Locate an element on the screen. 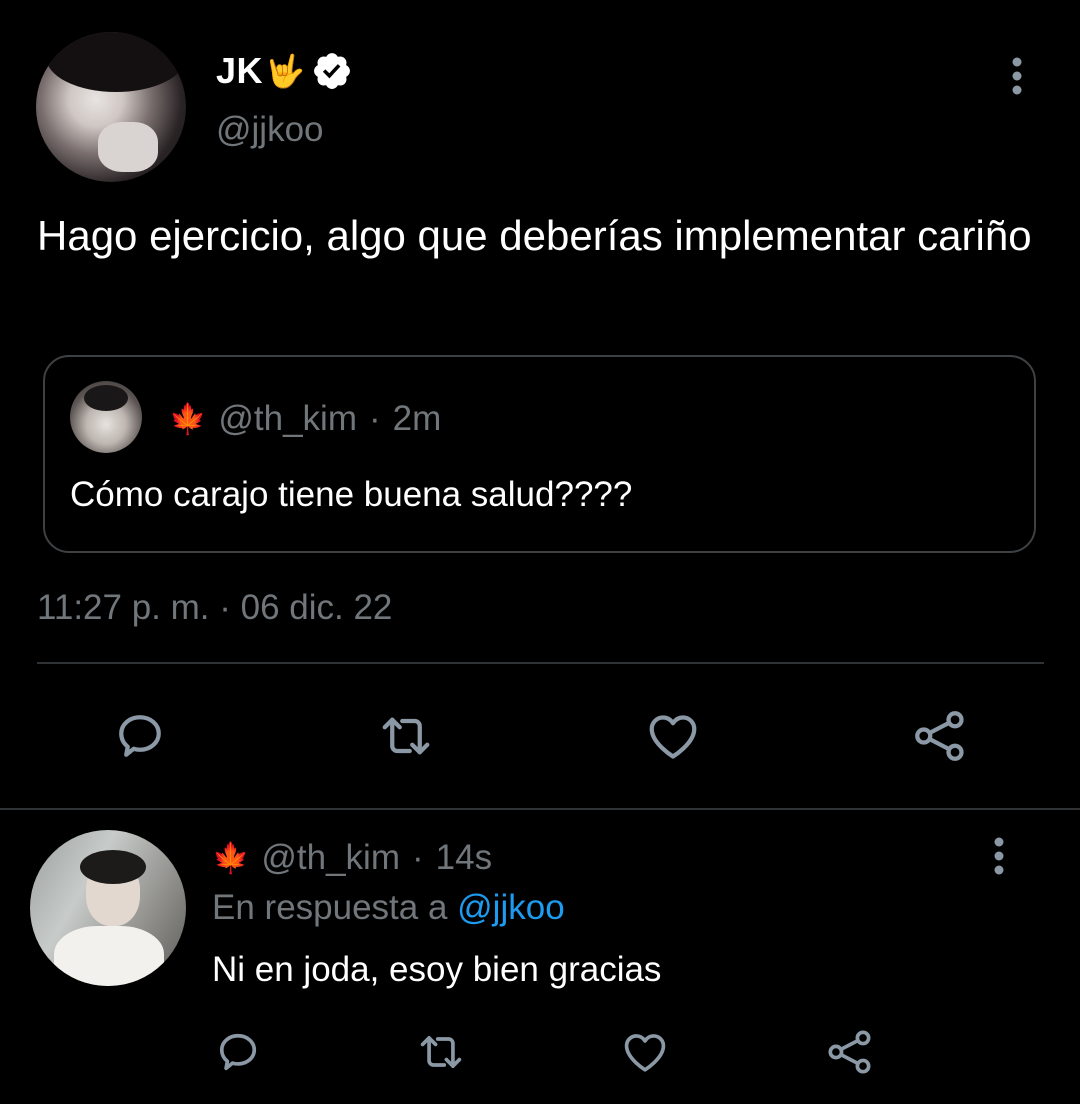 This screenshot has height=1104, width=1080. verified-badge-icon is located at coordinates (331, 71).